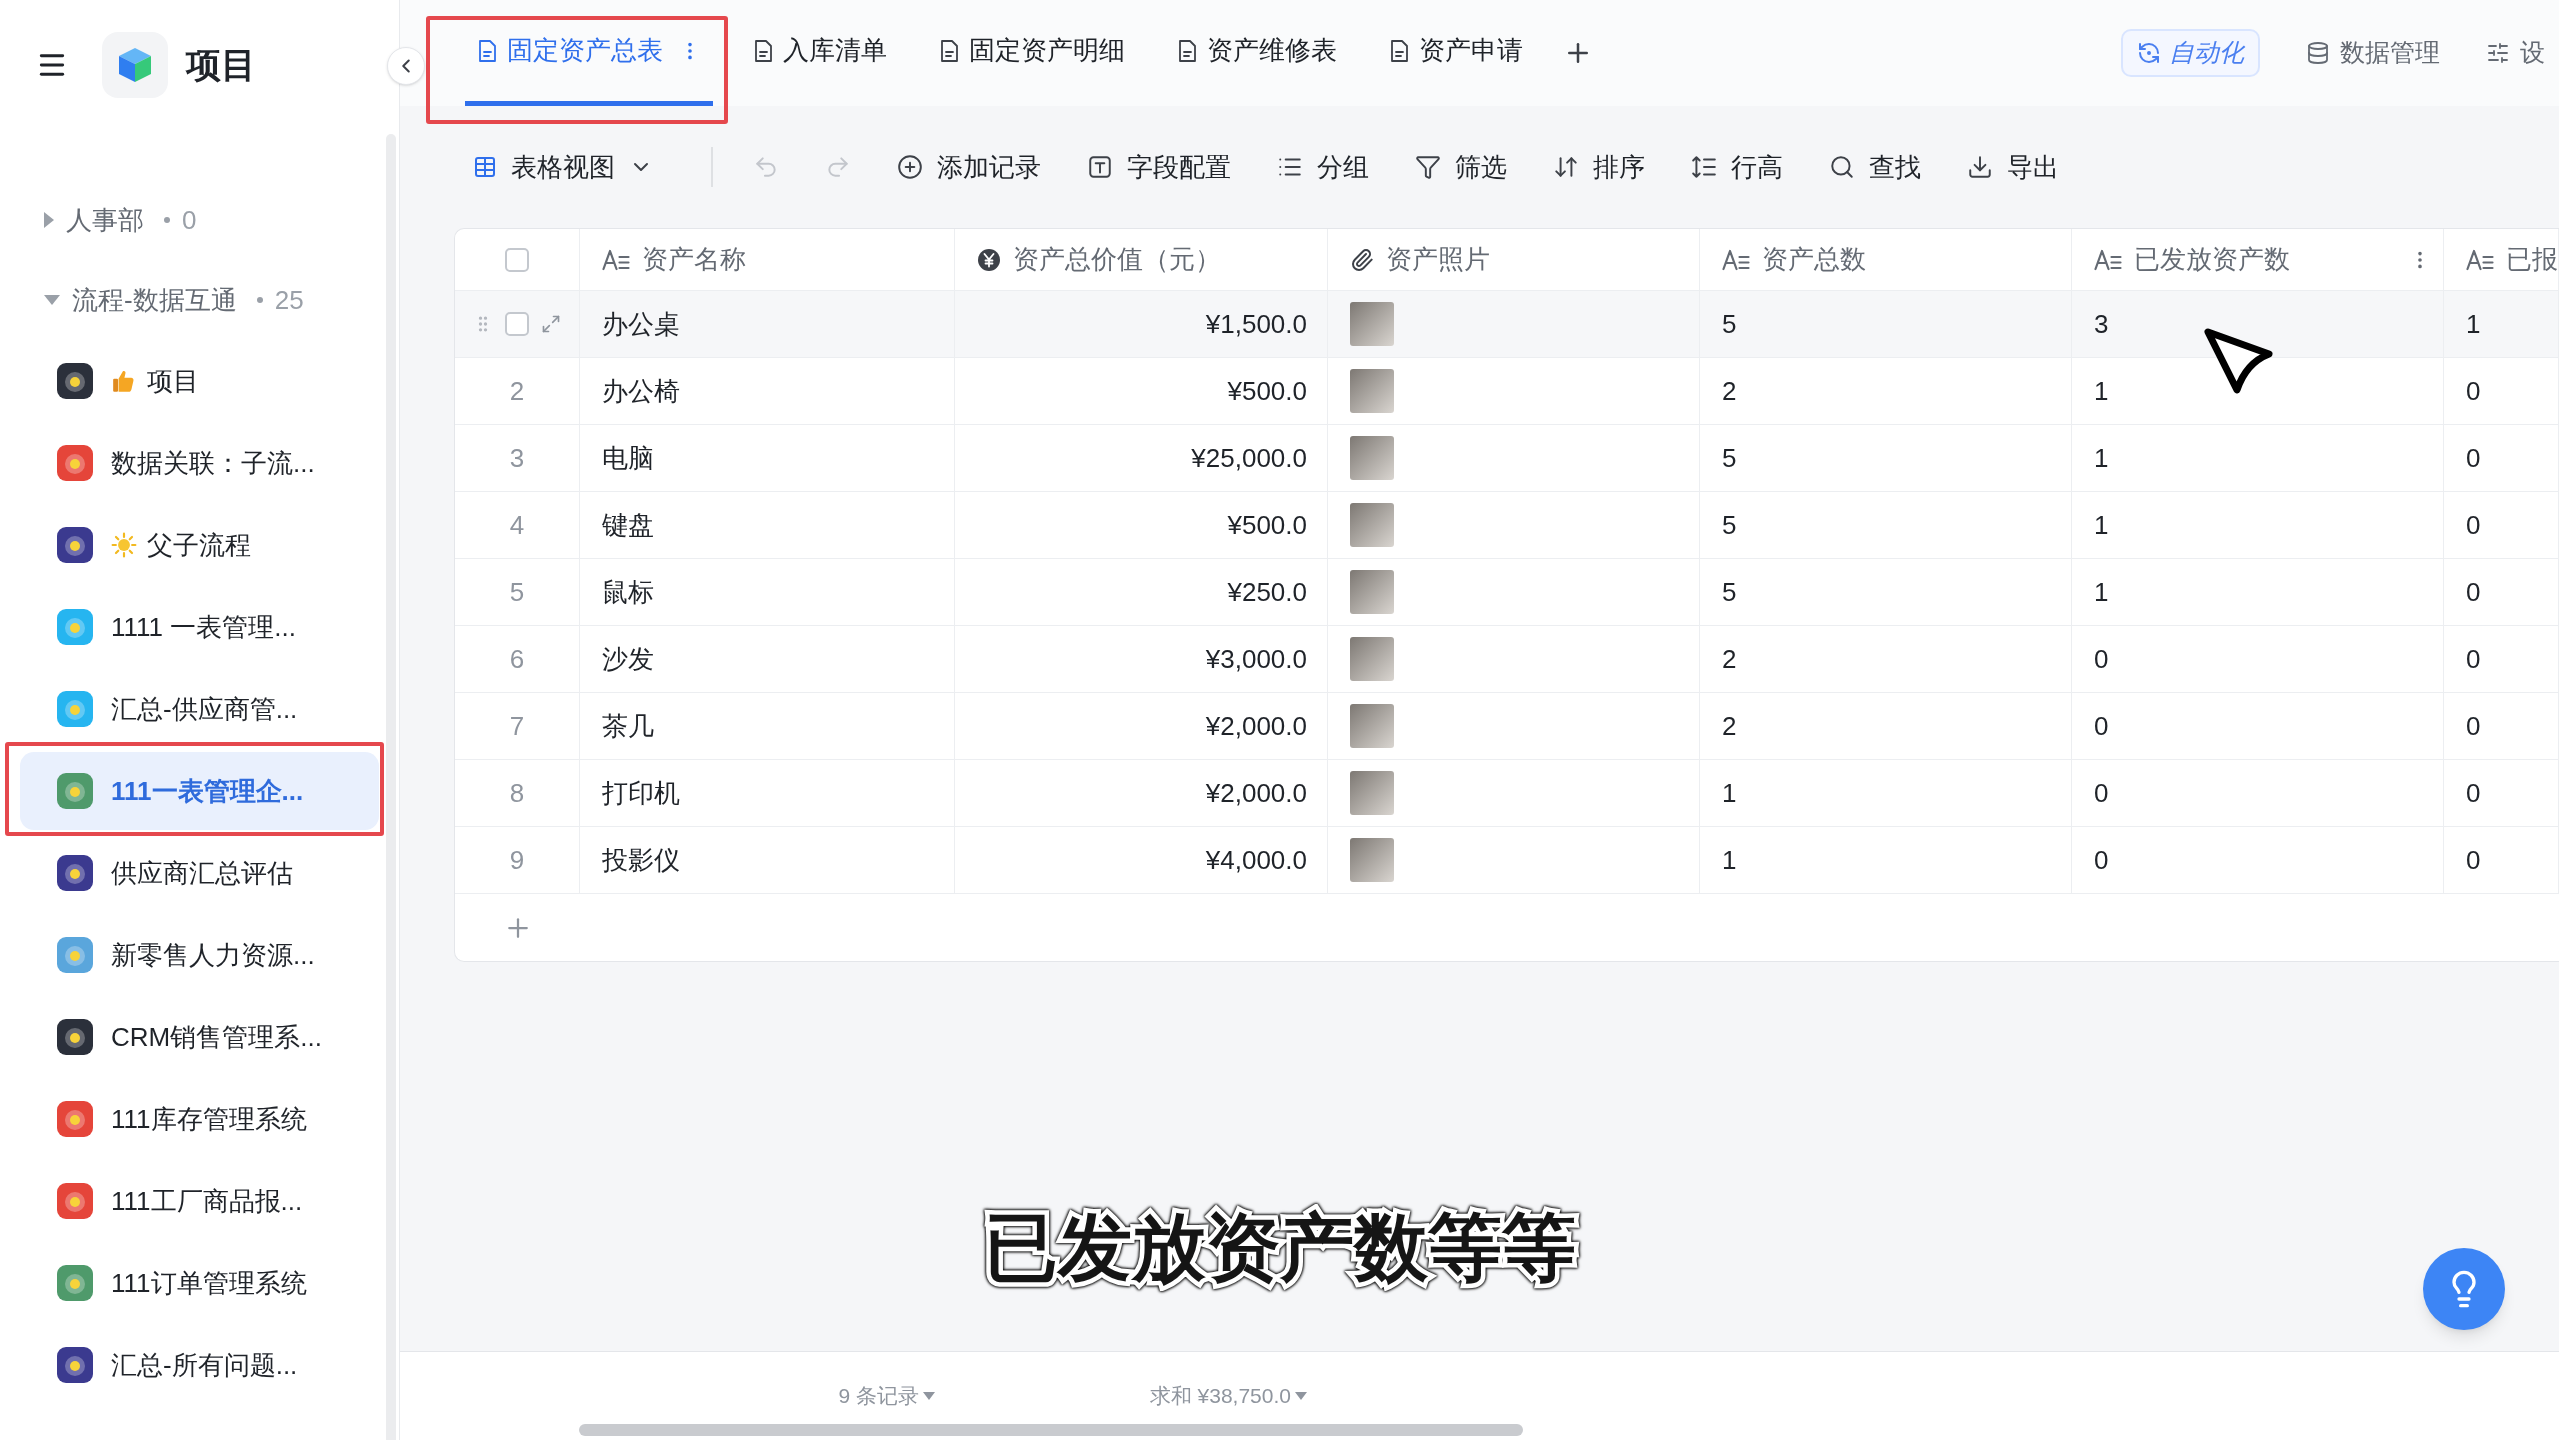 The width and height of the screenshot is (2559, 1440). What do you see at coordinates (589, 53) in the screenshot?
I see `tab: 固定资产总表` at bounding box center [589, 53].